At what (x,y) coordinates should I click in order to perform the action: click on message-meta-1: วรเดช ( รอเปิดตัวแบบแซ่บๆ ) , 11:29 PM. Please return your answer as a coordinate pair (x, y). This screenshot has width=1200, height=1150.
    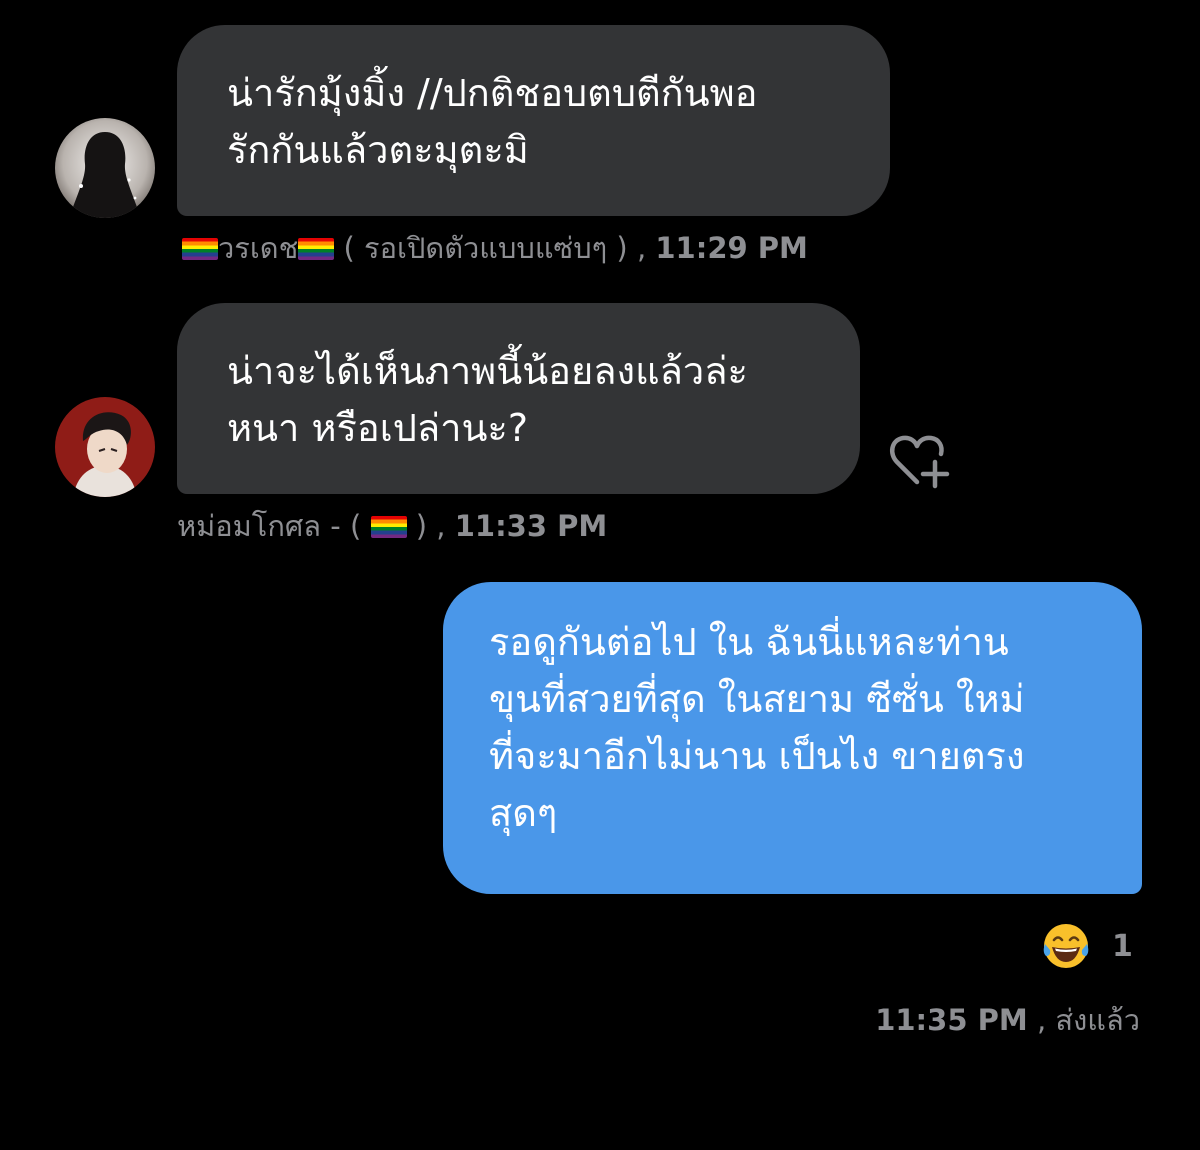
    Looking at the image, I should click on (495, 248).